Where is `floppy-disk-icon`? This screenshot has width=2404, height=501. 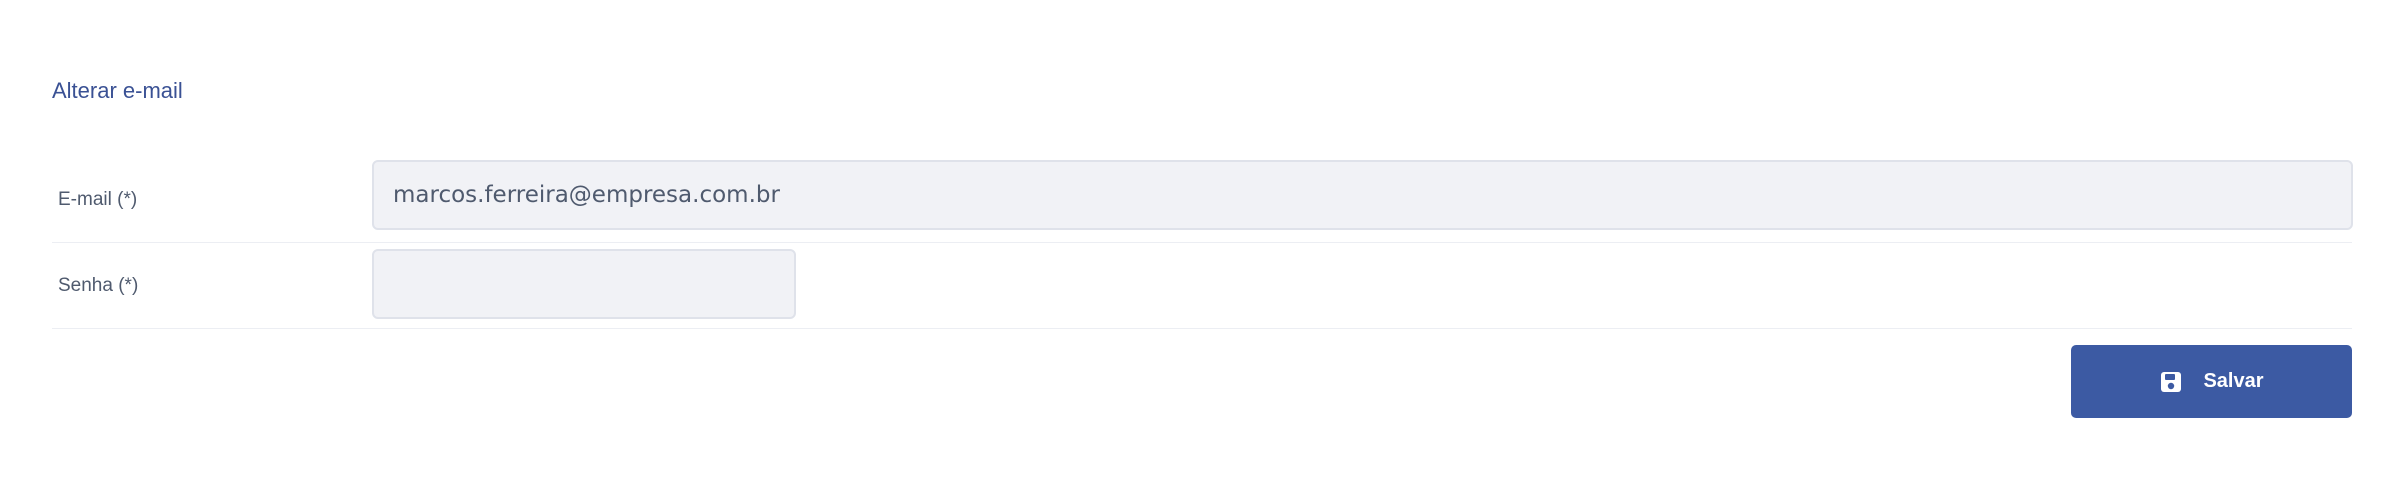
floppy-disk-icon is located at coordinates (2171, 382).